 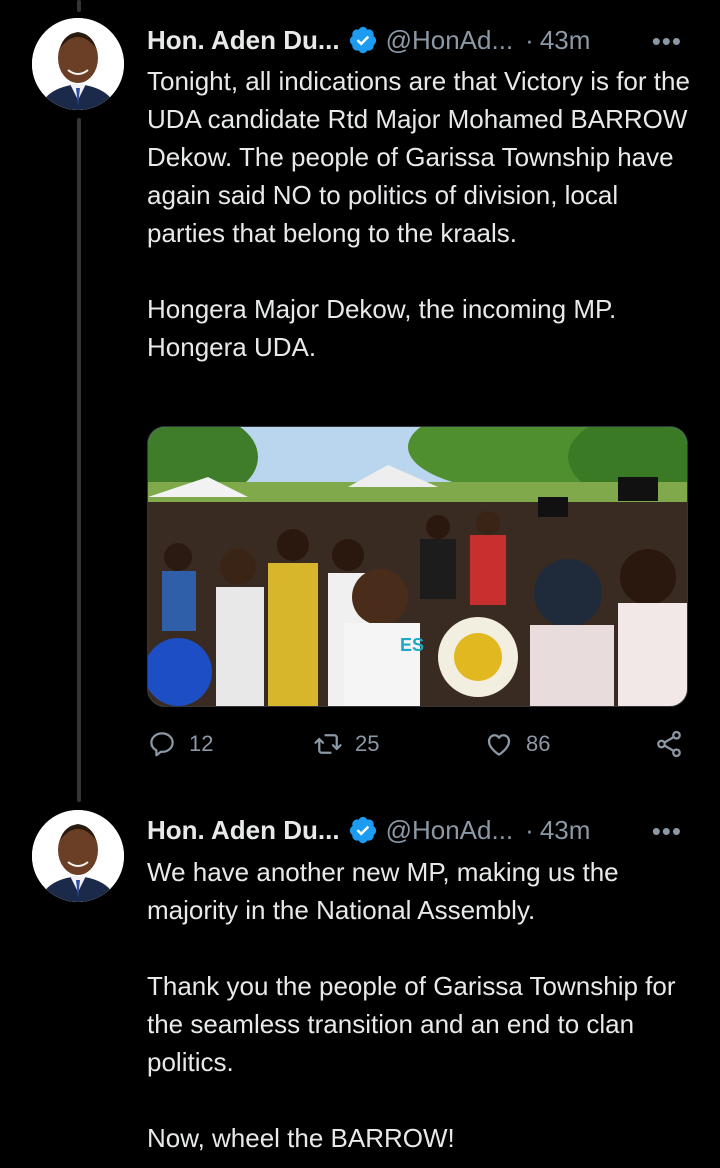 I want to click on tweet-actions: 12 25 86, so click(x=417, y=749).